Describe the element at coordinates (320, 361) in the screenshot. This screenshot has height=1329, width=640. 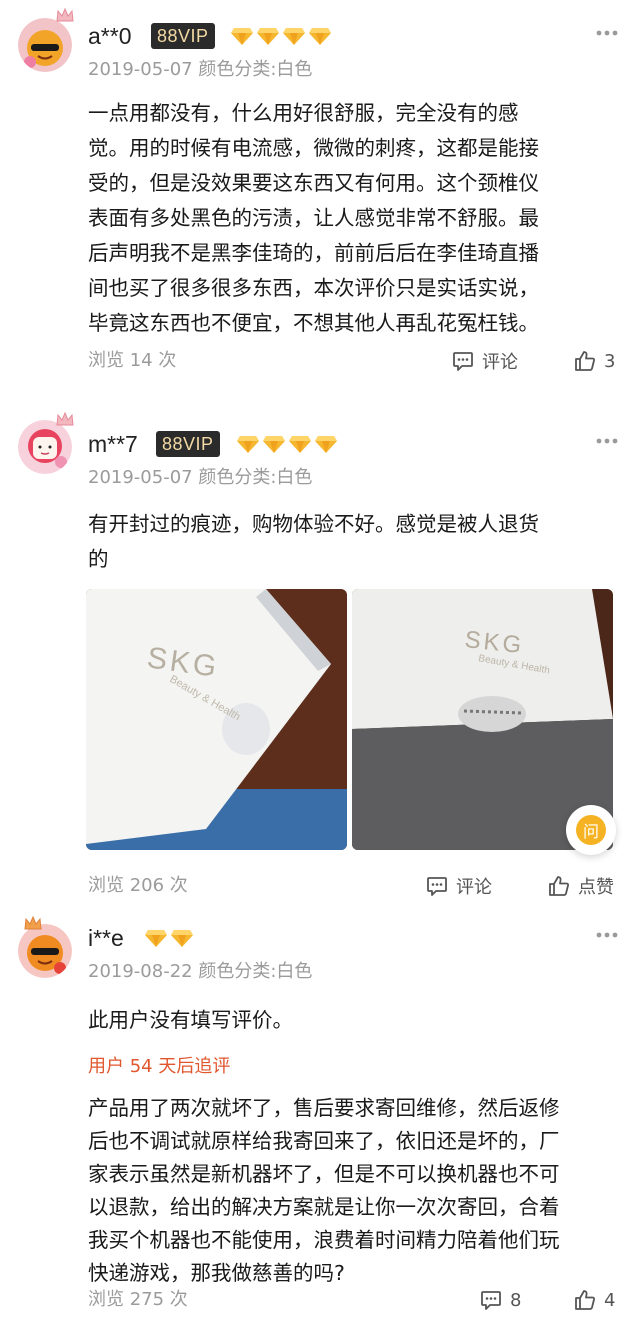
I see `review-footer: 浏览 14 次 评论 3` at that location.